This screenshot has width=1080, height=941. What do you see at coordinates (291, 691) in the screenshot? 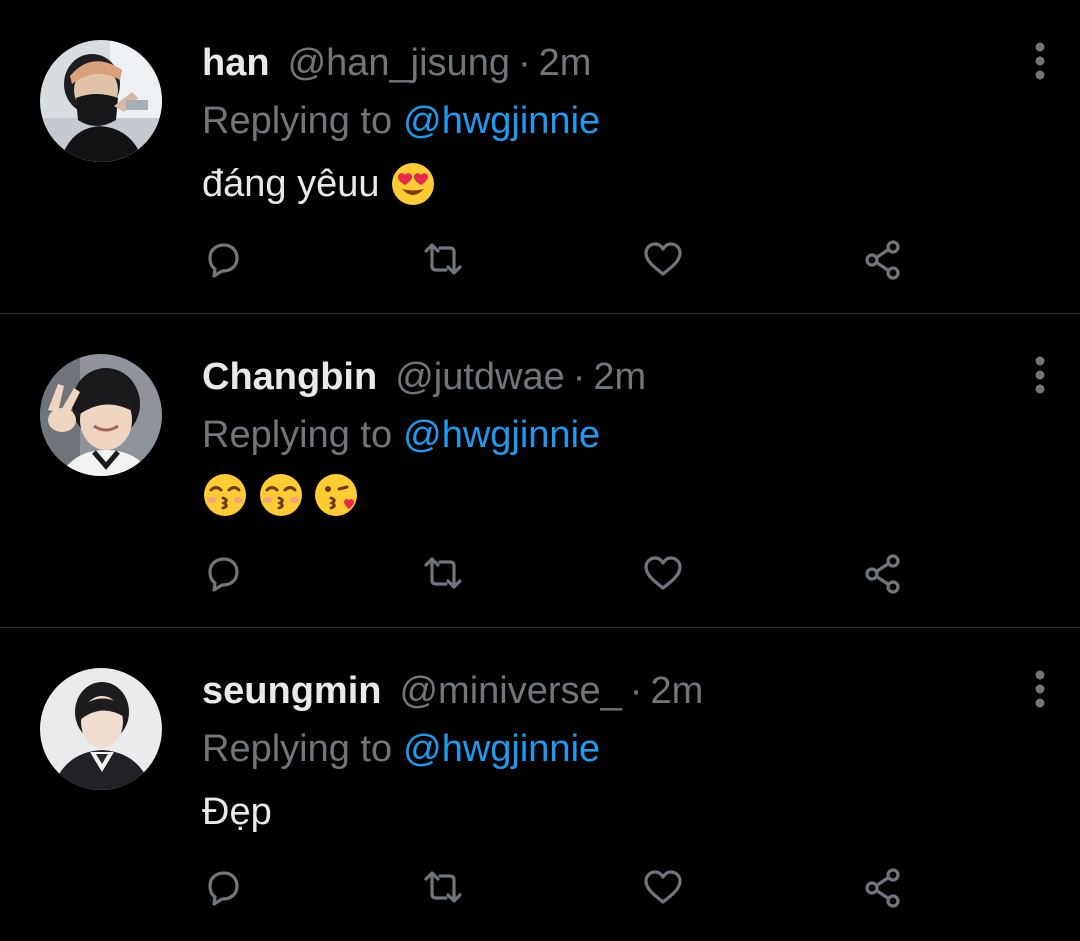
I see `display-name: seungmin` at bounding box center [291, 691].